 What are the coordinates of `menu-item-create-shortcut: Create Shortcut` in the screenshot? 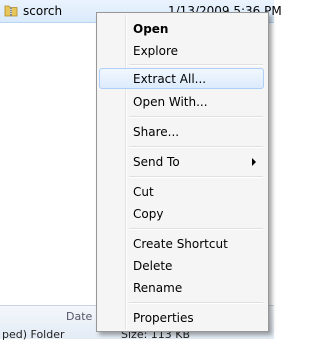 It's located at (181, 243).